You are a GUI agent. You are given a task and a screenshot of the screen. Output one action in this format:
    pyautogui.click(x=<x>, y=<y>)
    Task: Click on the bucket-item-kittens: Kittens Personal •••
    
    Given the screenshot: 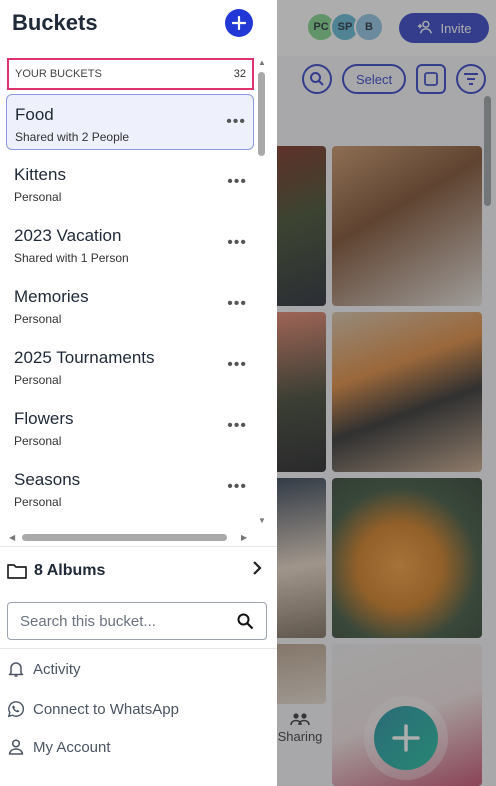 What is the action you would take?
    pyautogui.click(x=130, y=183)
    